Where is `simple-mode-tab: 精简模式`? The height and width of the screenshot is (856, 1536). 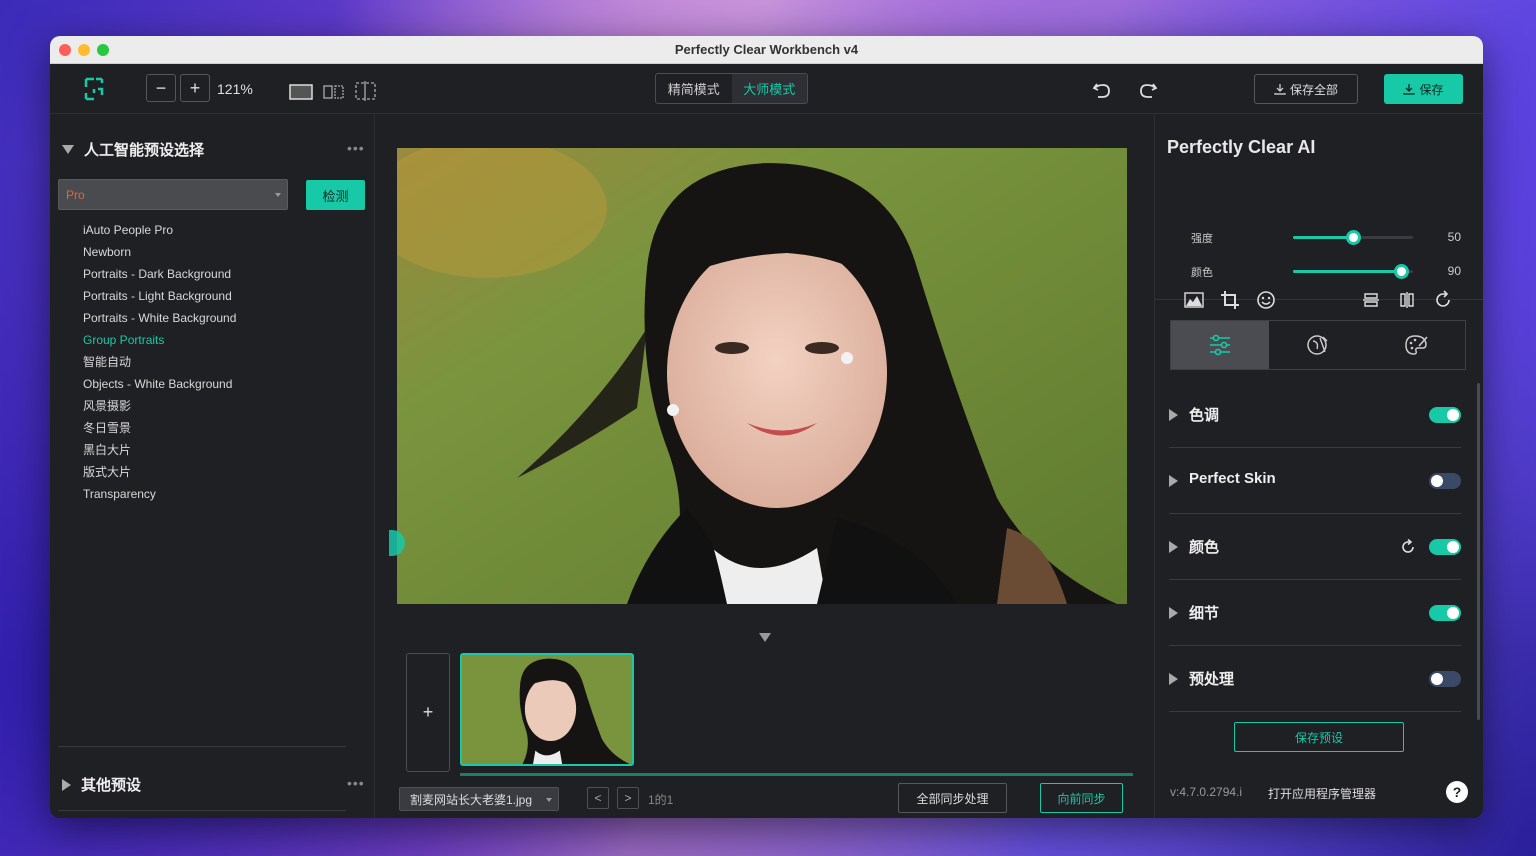 simple-mode-tab: 精简模式 is located at coordinates (694, 88).